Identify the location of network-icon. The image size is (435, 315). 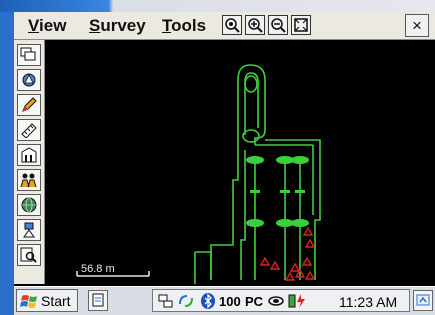
(276, 301).